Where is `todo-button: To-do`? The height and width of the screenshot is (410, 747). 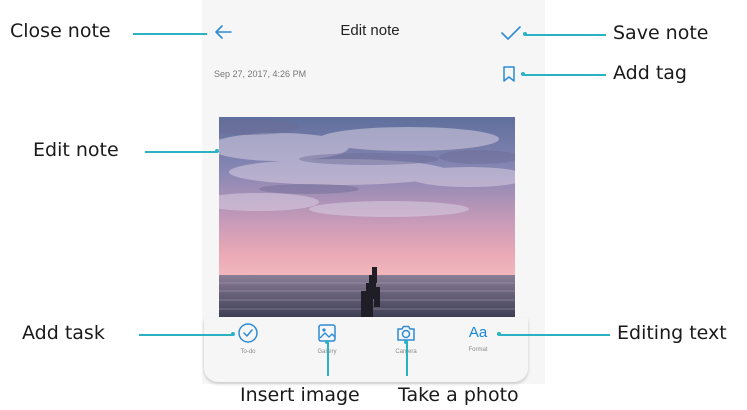 todo-button: To-do is located at coordinates (248, 349).